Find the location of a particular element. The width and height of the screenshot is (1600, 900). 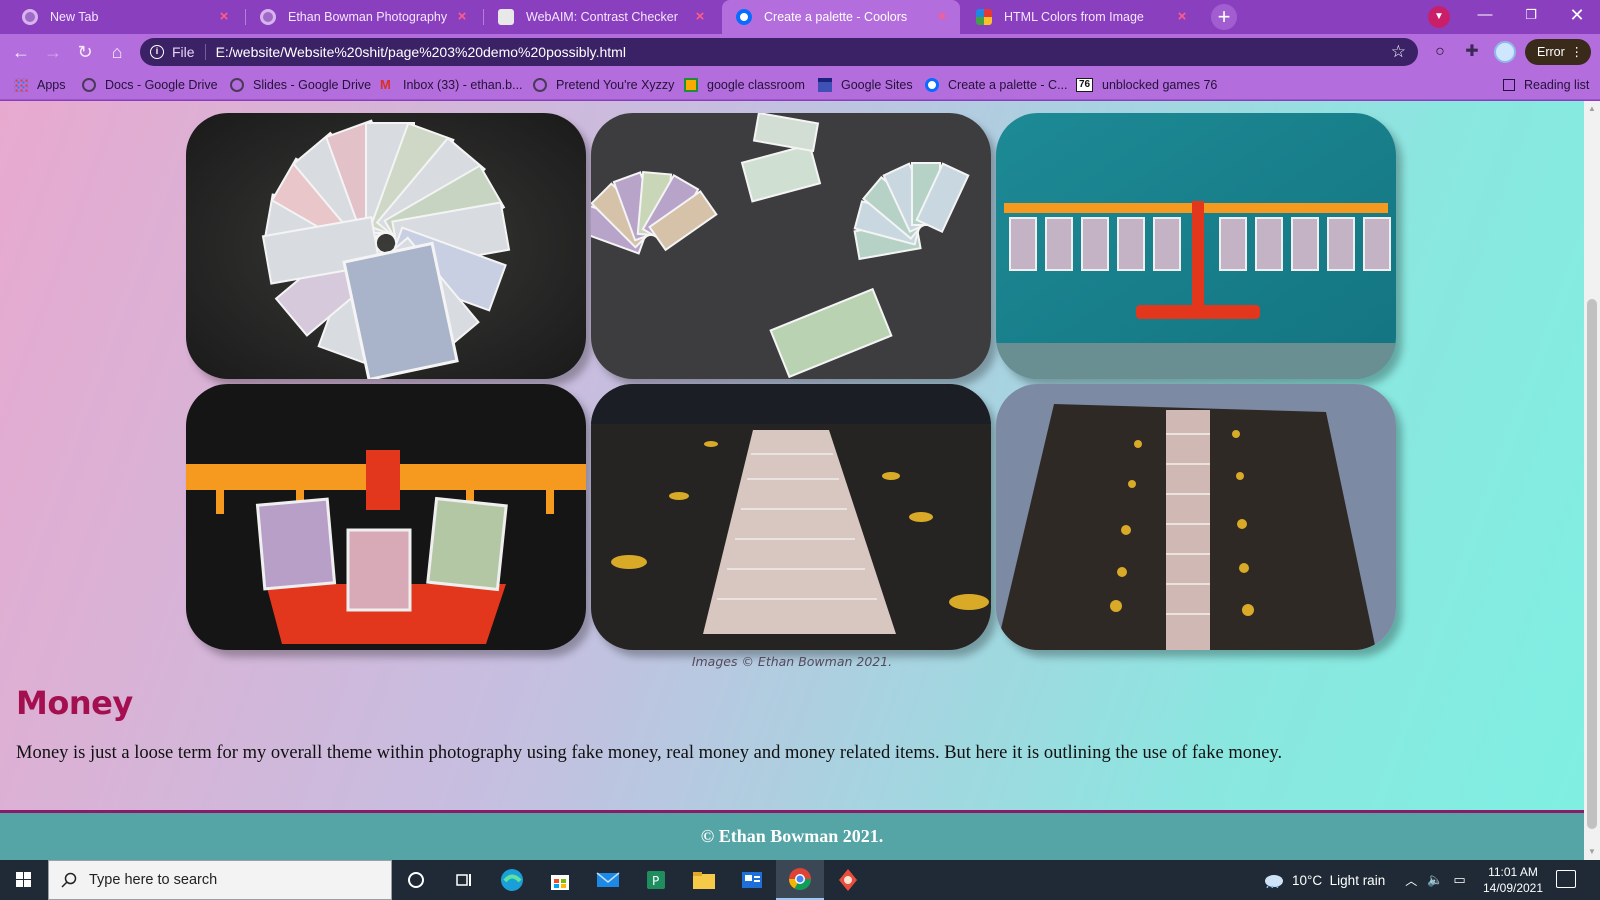

system-tray: 10°C Light rain ︿ 🔈 ▭ is located at coordinates (1364, 880).